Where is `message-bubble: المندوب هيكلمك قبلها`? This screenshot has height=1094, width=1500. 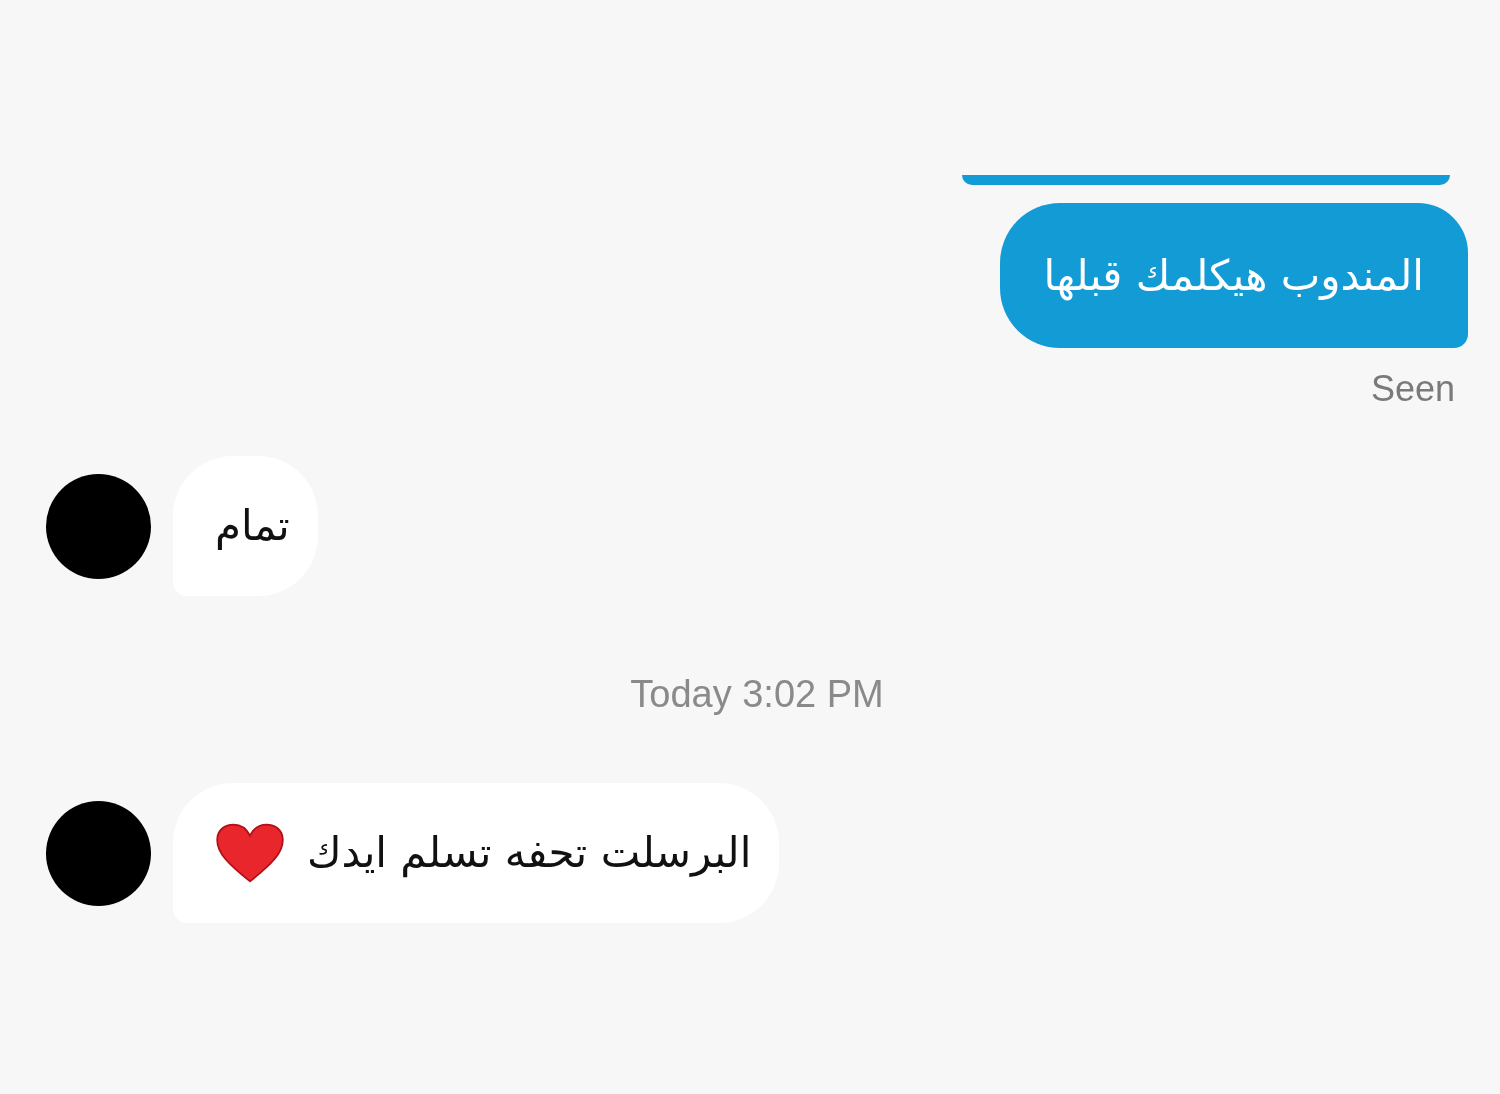 message-bubble: المندوب هيكلمك قبلها is located at coordinates (1233, 275).